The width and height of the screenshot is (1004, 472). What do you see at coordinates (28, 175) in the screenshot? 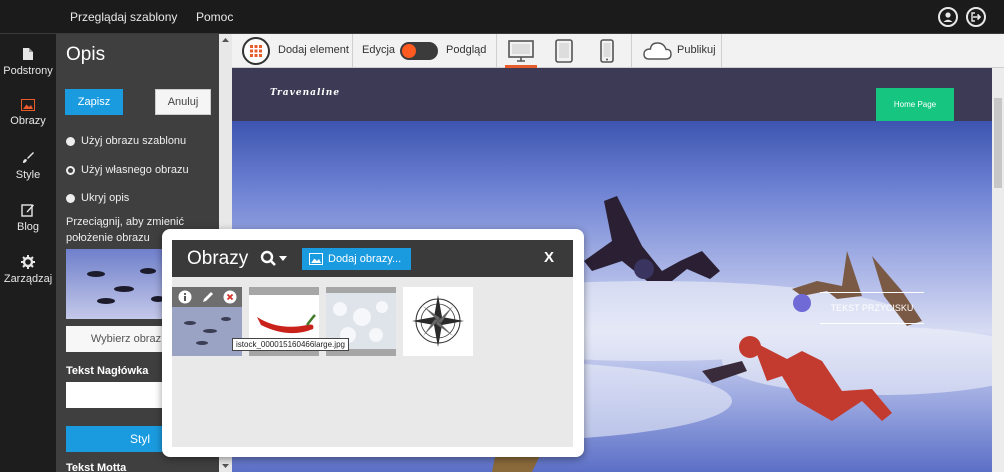
I see `rail-label: Style` at bounding box center [28, 175].